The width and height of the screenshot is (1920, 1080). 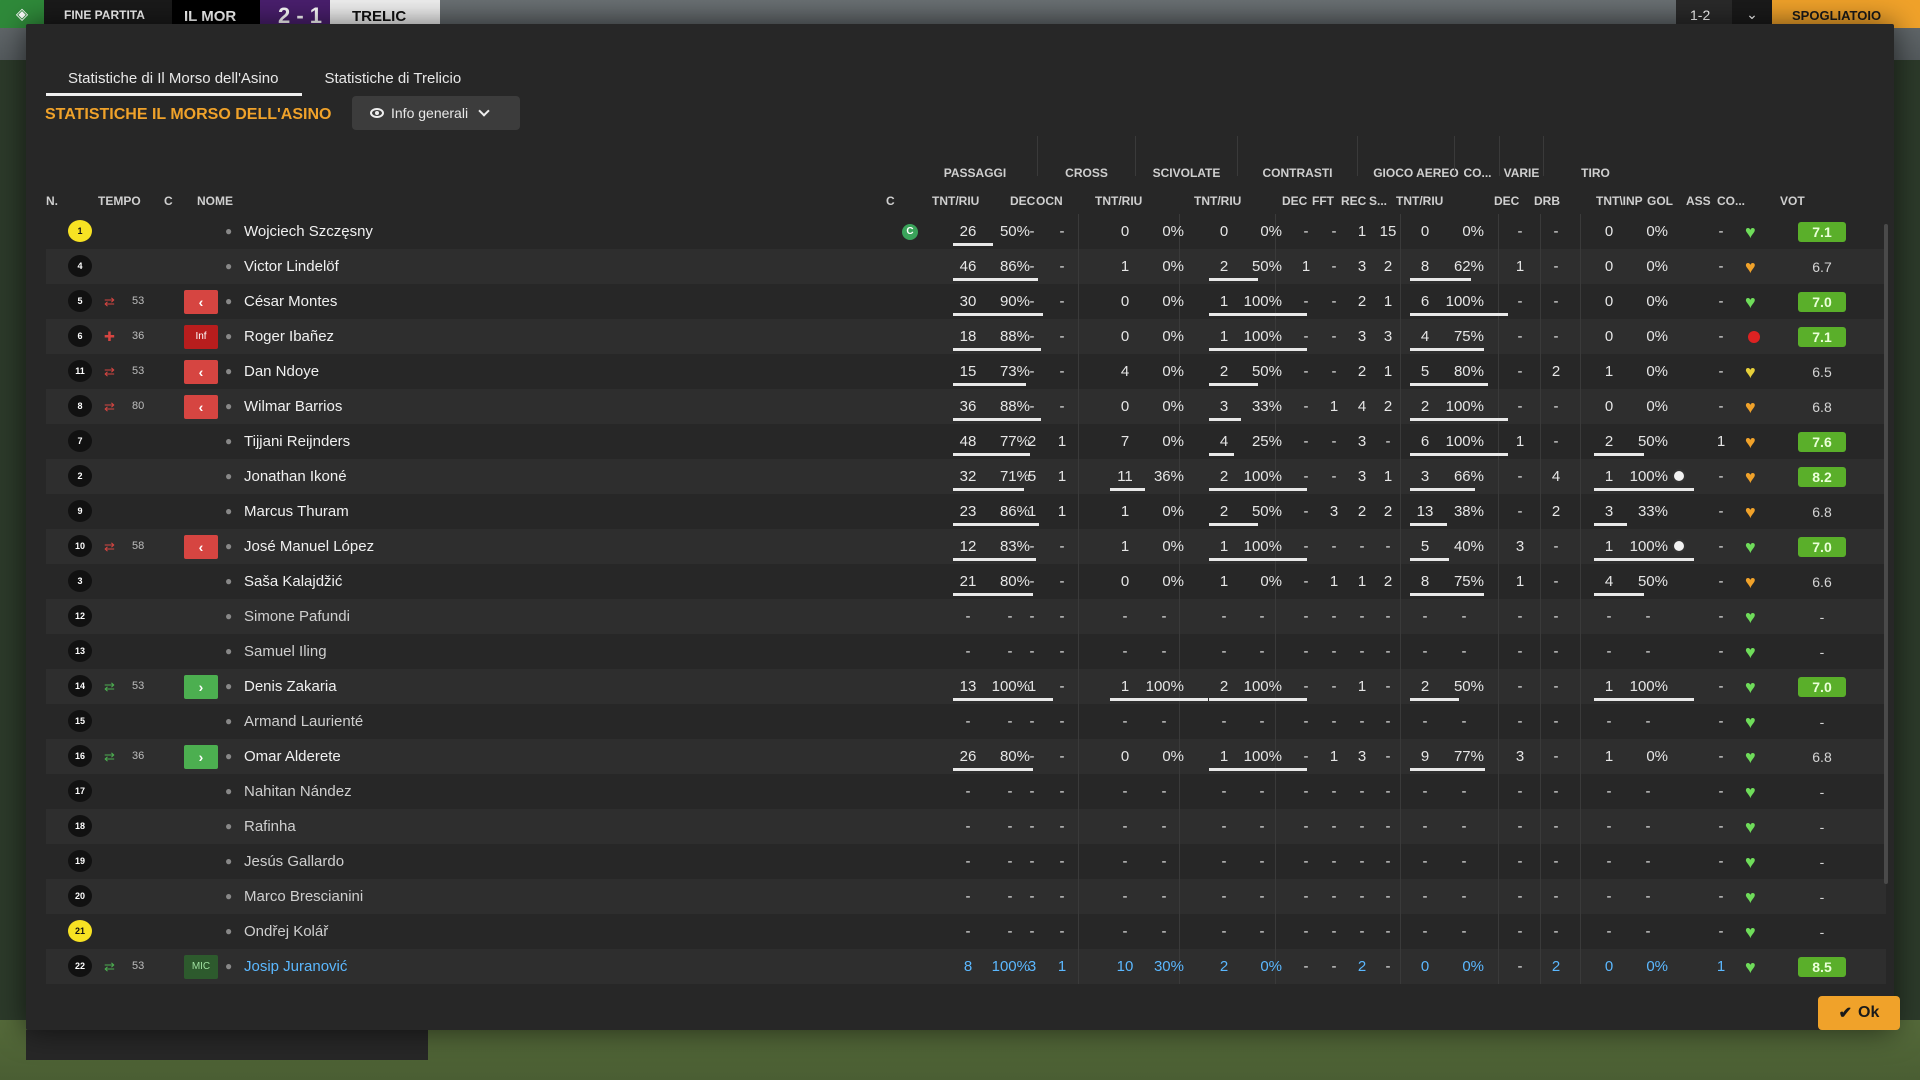 I want to click on player-name: Marco Brescianini, so click(x=303, y=896).